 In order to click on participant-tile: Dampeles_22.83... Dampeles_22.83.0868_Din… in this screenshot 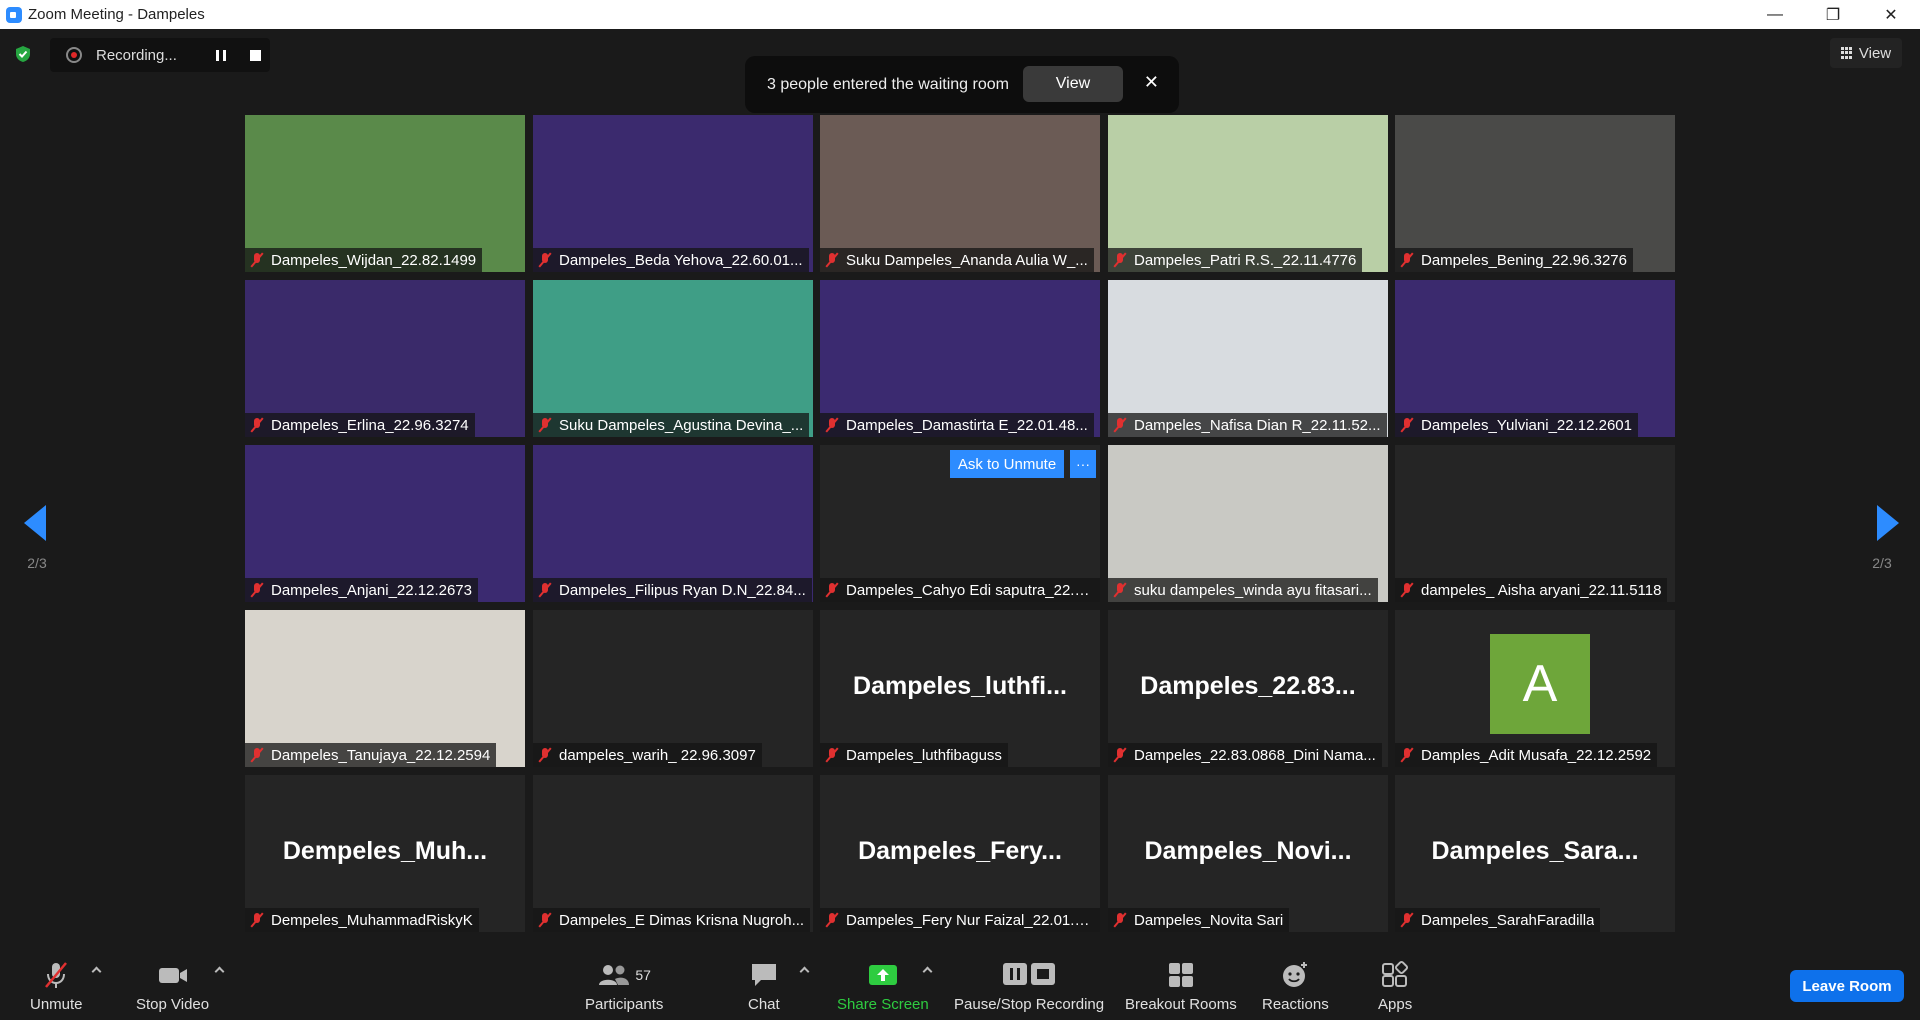, I will do `click(1248, 688)`.